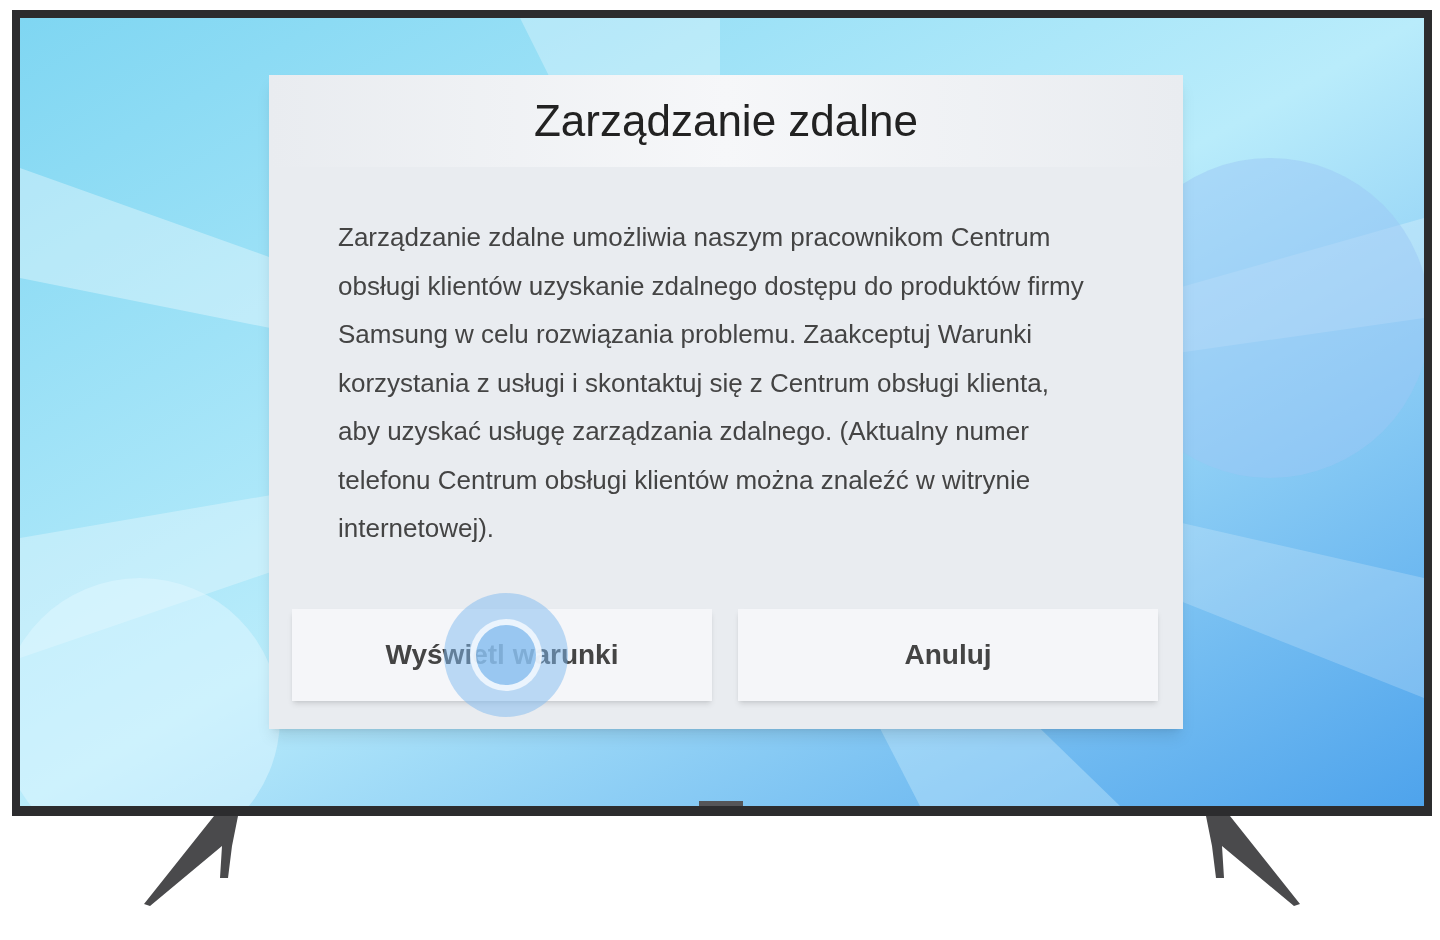 The height and width of the screenshot is (940, 1440). I want to click on dialog-button: Anuluj, so click(948, 655).